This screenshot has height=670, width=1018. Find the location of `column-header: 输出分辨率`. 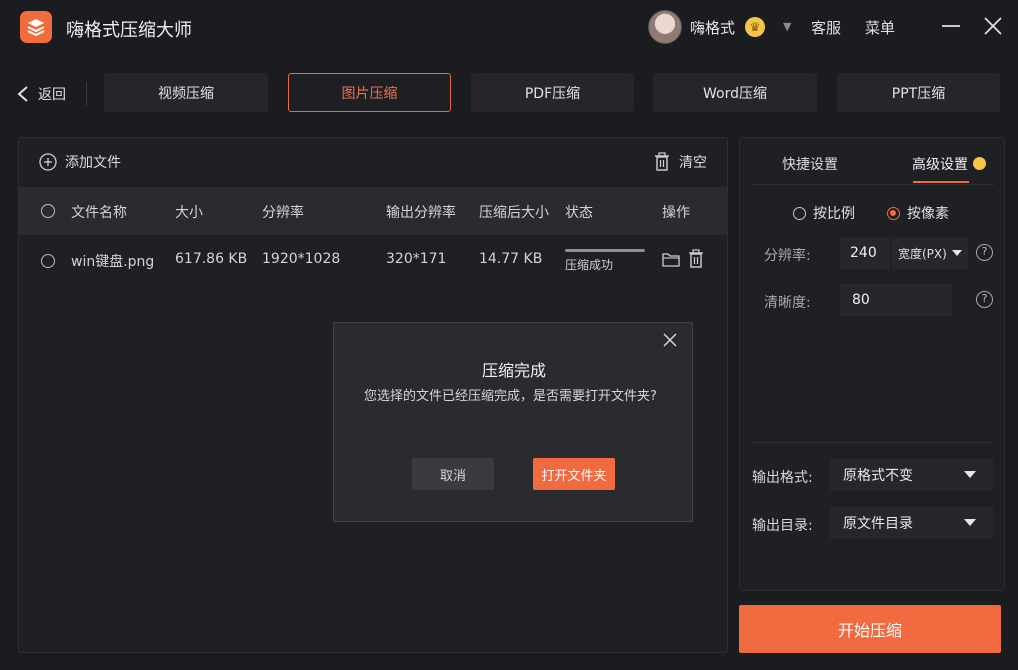

column-header: 输出分辨率 is located at coordinates (421, 213).